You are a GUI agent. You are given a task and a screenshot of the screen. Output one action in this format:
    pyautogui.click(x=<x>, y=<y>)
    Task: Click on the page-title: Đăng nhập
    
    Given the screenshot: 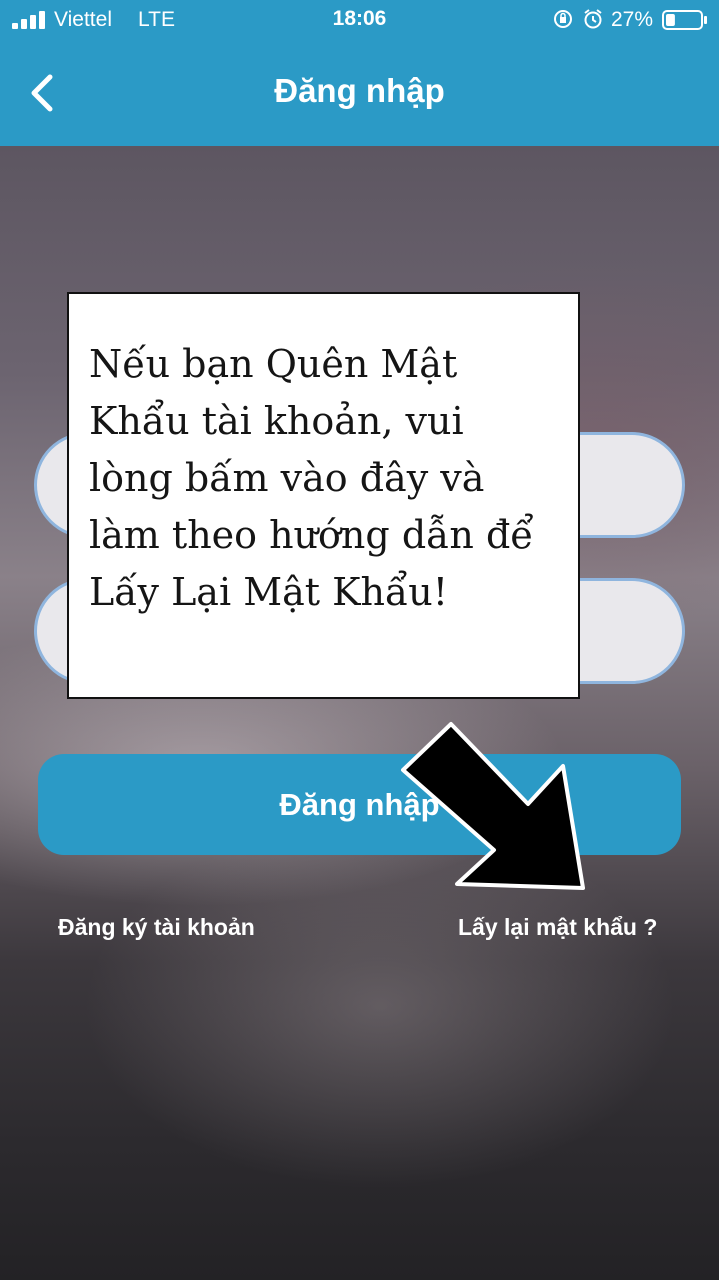 What is the action you would take?
    pyautogui.click(x=359, y=90)
    